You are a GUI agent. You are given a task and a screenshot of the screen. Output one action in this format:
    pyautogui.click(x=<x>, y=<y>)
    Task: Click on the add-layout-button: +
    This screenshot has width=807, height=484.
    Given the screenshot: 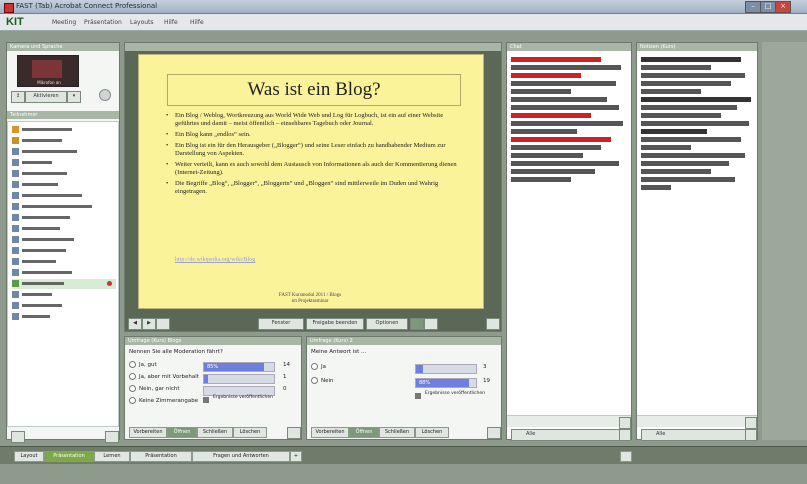 What is the action you would take?
    pyautogui.click(x=296, y=456)
    